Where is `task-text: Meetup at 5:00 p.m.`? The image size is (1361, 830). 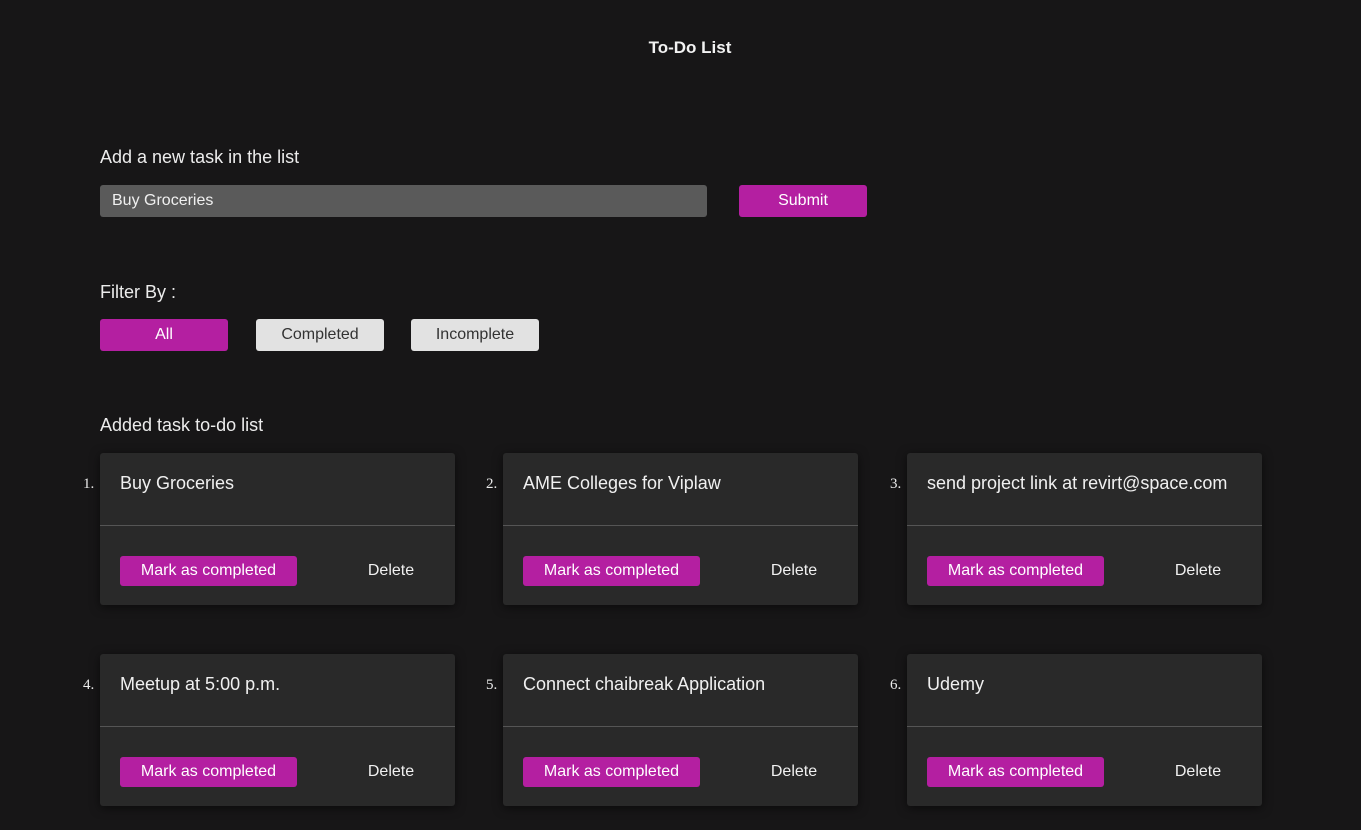 task-text: Meetup at 5:00 p.m. is located at coordinates (200, 684).